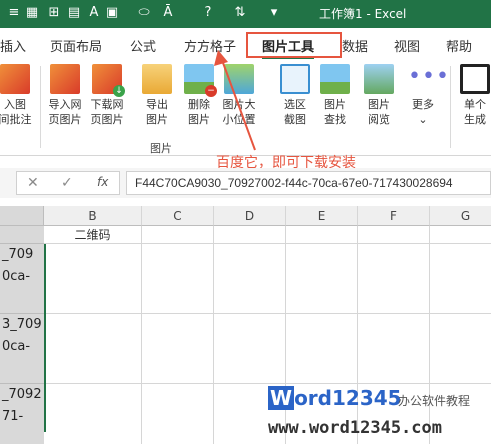 This screenshot has width=491, height=444. What do you see at coordinates (379, 95) in the screenshot?
I see `pic-browse-button: 图片 阅览` at bounding box center [379, 95].